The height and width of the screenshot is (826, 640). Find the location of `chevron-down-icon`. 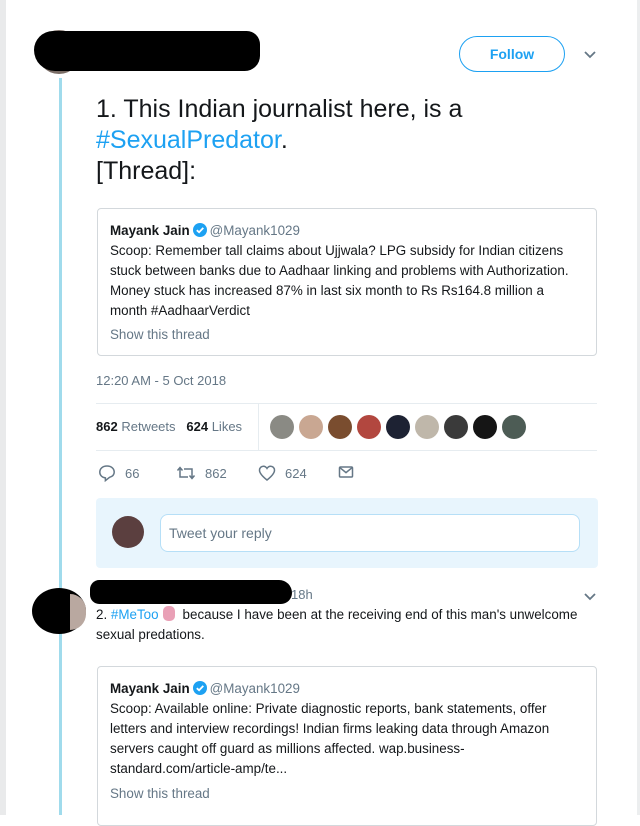

chevron-down-icon is located at coordinates (590, 55).